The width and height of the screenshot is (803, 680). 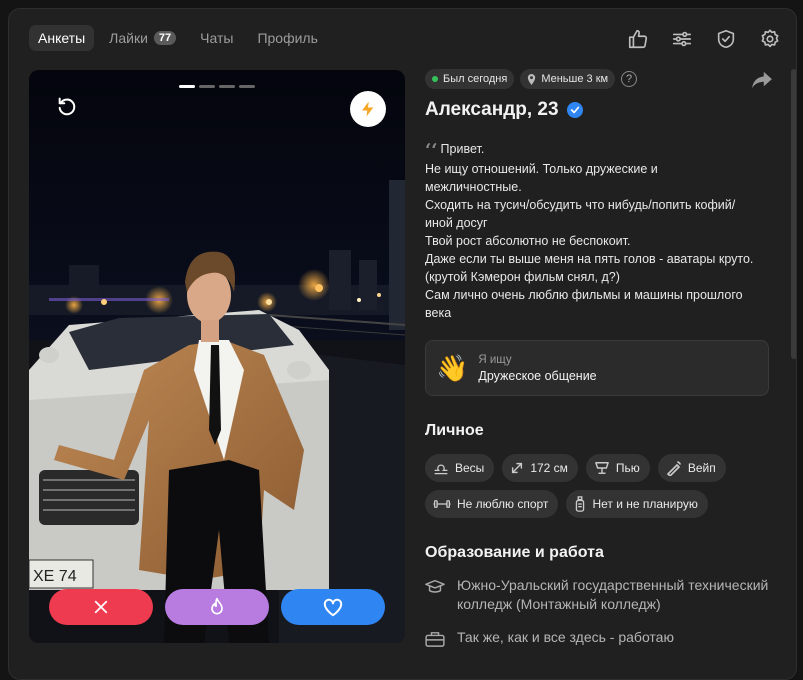 I want to click on vape-icon, so click(x=673, y=468).